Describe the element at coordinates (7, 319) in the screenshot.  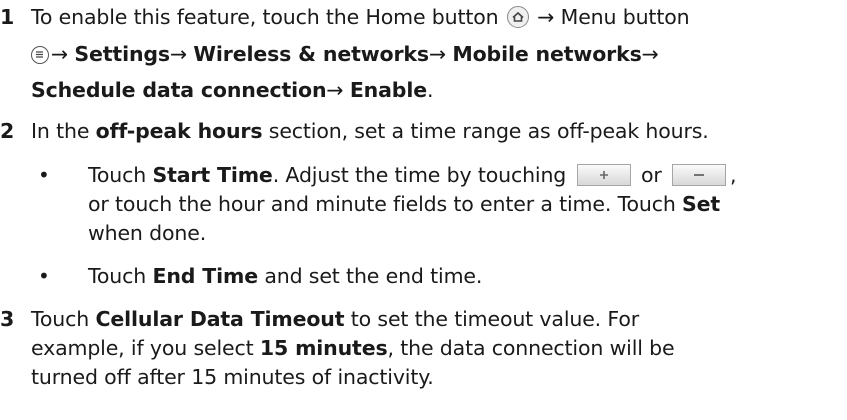
I see `step-number: 3` at that location.